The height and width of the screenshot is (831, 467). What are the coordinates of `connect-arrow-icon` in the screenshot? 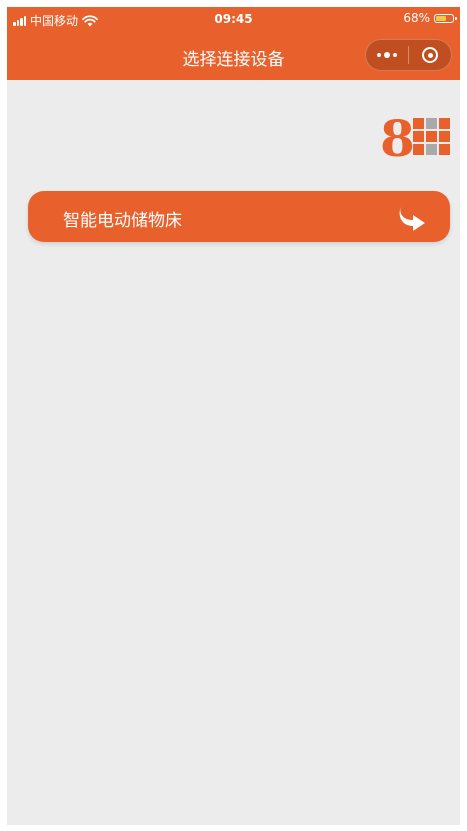 It's located at (412, 217).